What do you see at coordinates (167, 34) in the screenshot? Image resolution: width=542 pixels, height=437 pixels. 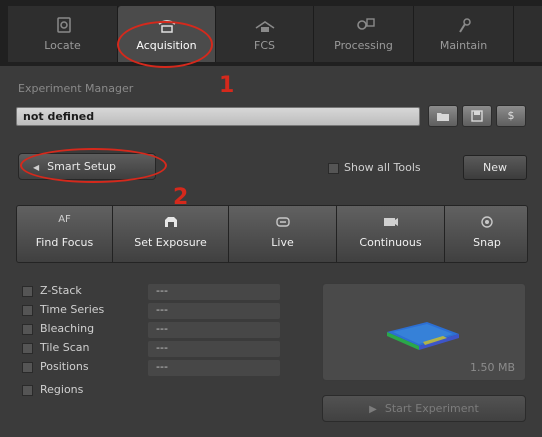 I see `tab-acquisition: Acquisition` at bounding box center [167, 34].